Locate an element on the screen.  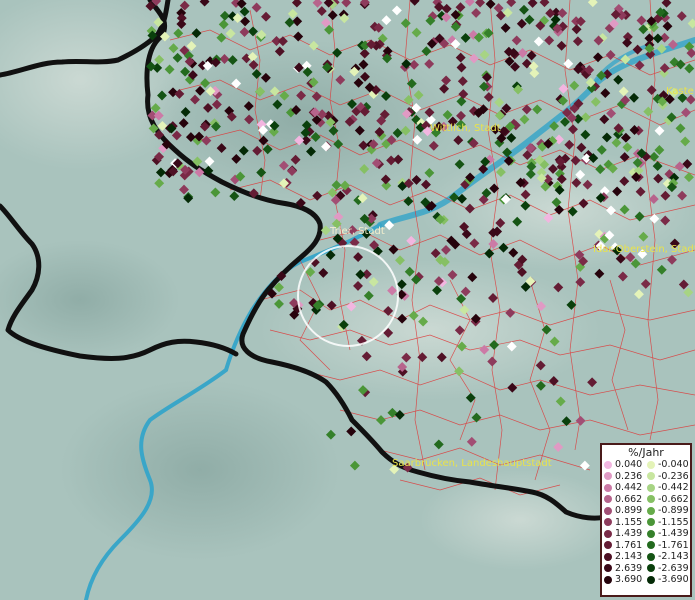
legend-row: -1.439 is located at coordinates (668, 534).